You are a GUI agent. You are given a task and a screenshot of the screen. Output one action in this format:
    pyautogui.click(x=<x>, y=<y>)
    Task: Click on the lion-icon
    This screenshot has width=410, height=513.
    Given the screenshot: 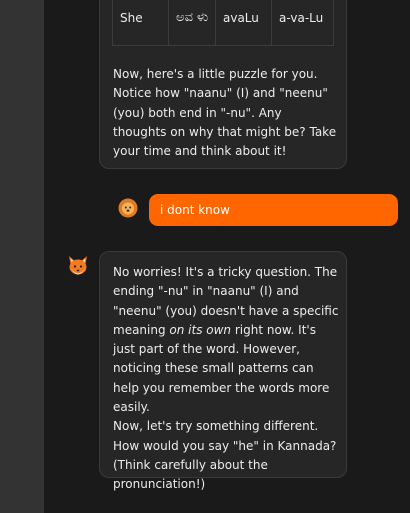 What is the action you would take?
    pyautogui.click(x=128, y=208)
    